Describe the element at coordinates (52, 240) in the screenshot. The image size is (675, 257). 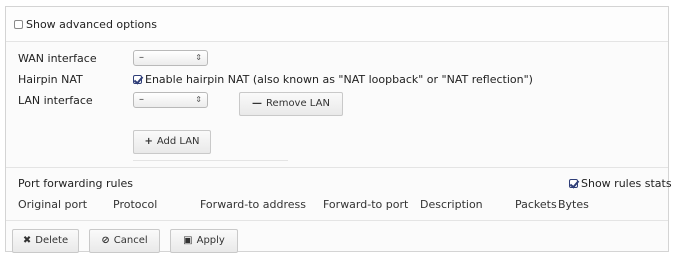
I see `delete-label: Delete` at that location.